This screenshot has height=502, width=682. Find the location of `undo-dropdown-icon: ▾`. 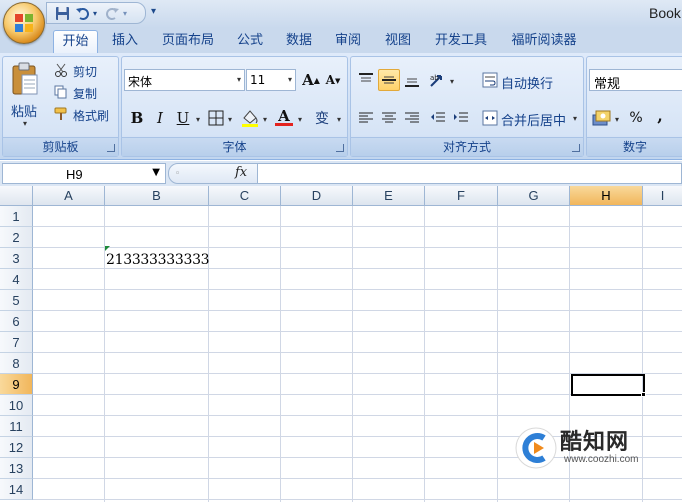

undo-dropdown-icon: ▾ is located at coordinates (97, 13).